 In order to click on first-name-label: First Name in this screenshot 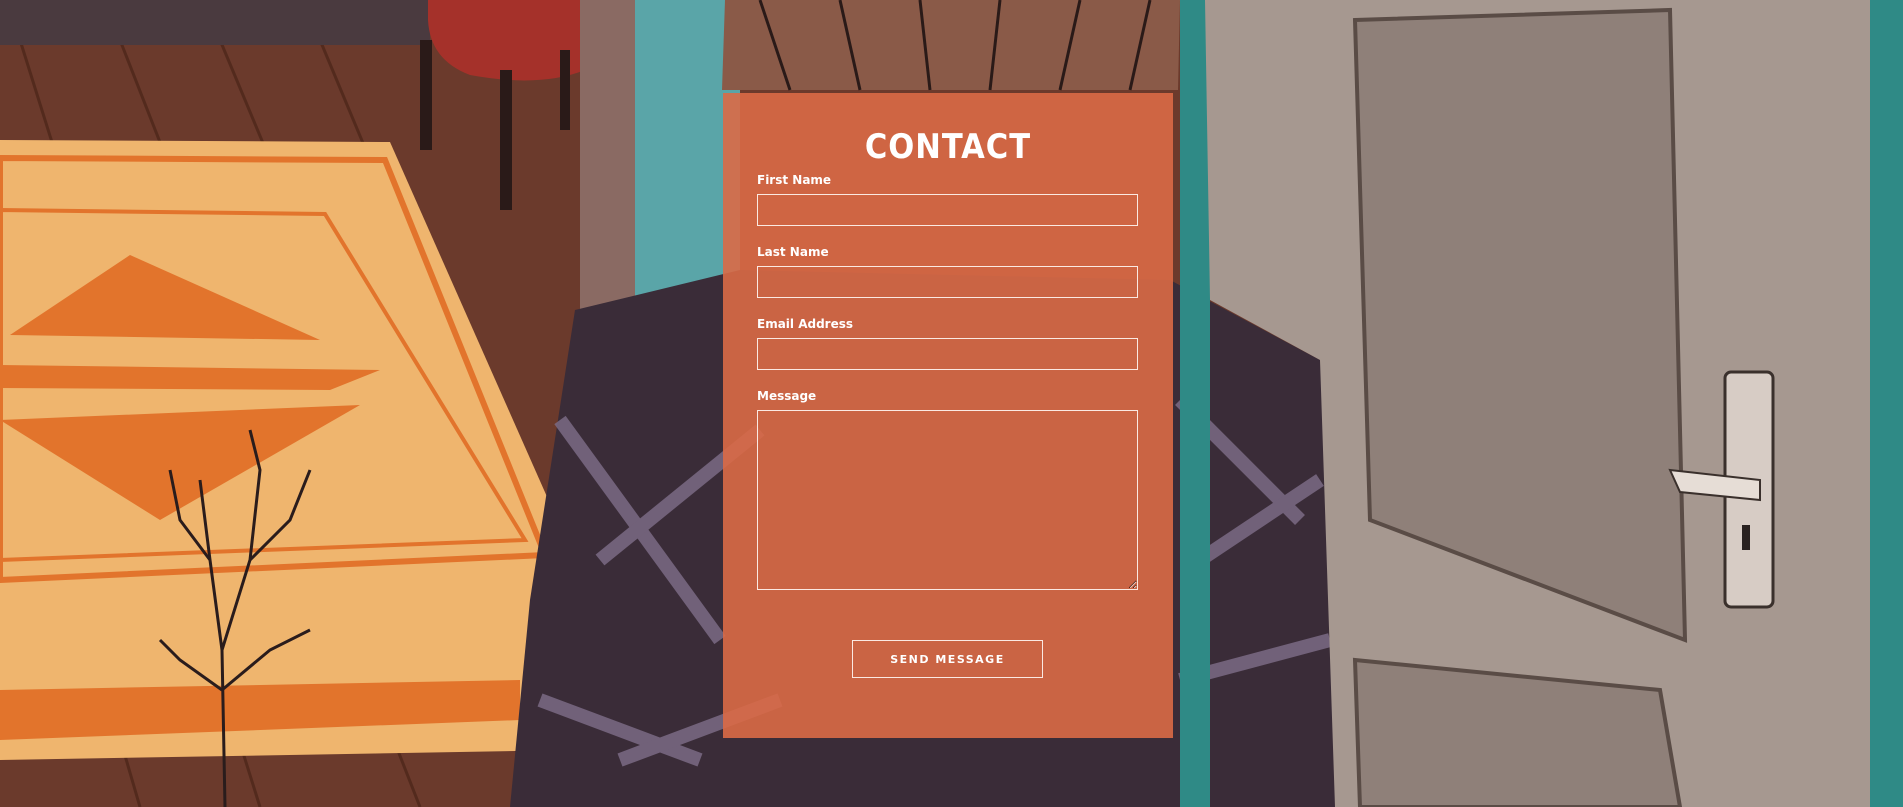, I will do `click(794, 180)`.